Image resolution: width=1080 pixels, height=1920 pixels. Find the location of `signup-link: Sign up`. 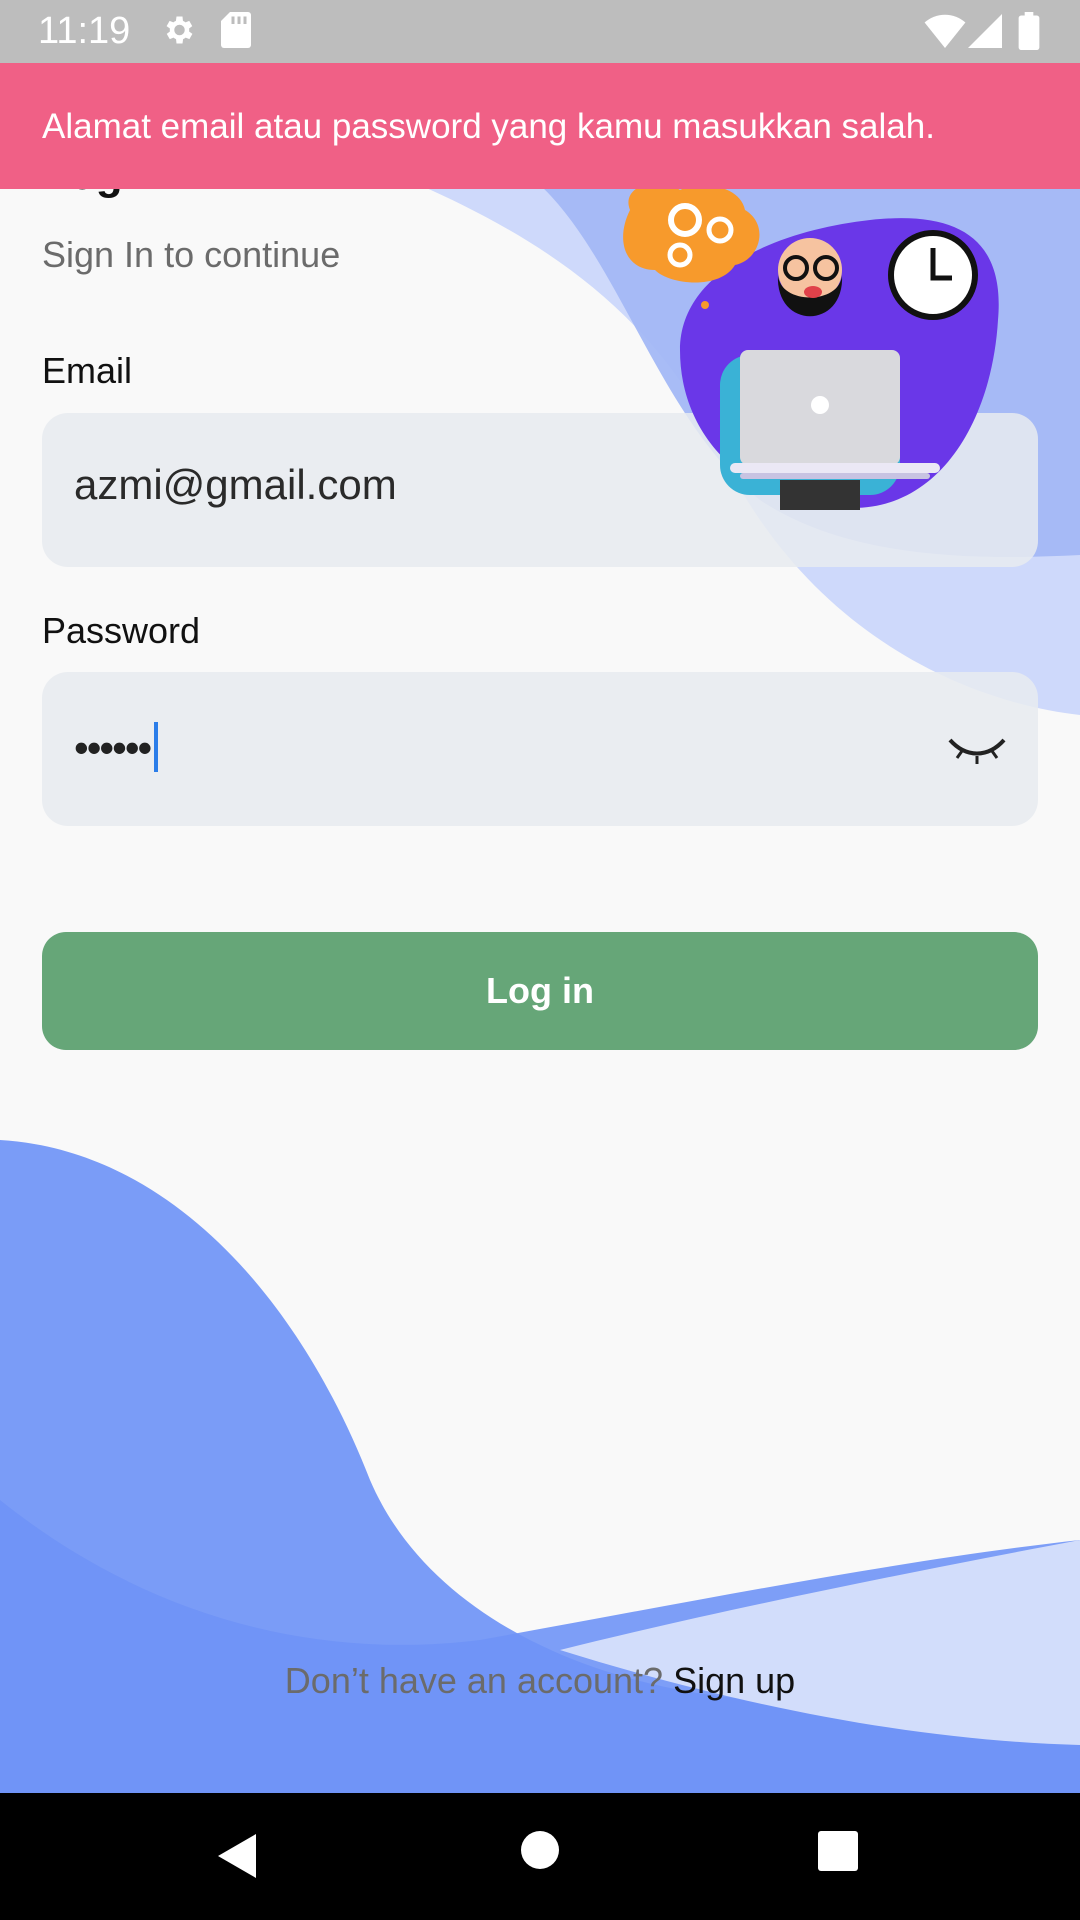

signup-link: Sign up is located at coordinates (734, 1680).